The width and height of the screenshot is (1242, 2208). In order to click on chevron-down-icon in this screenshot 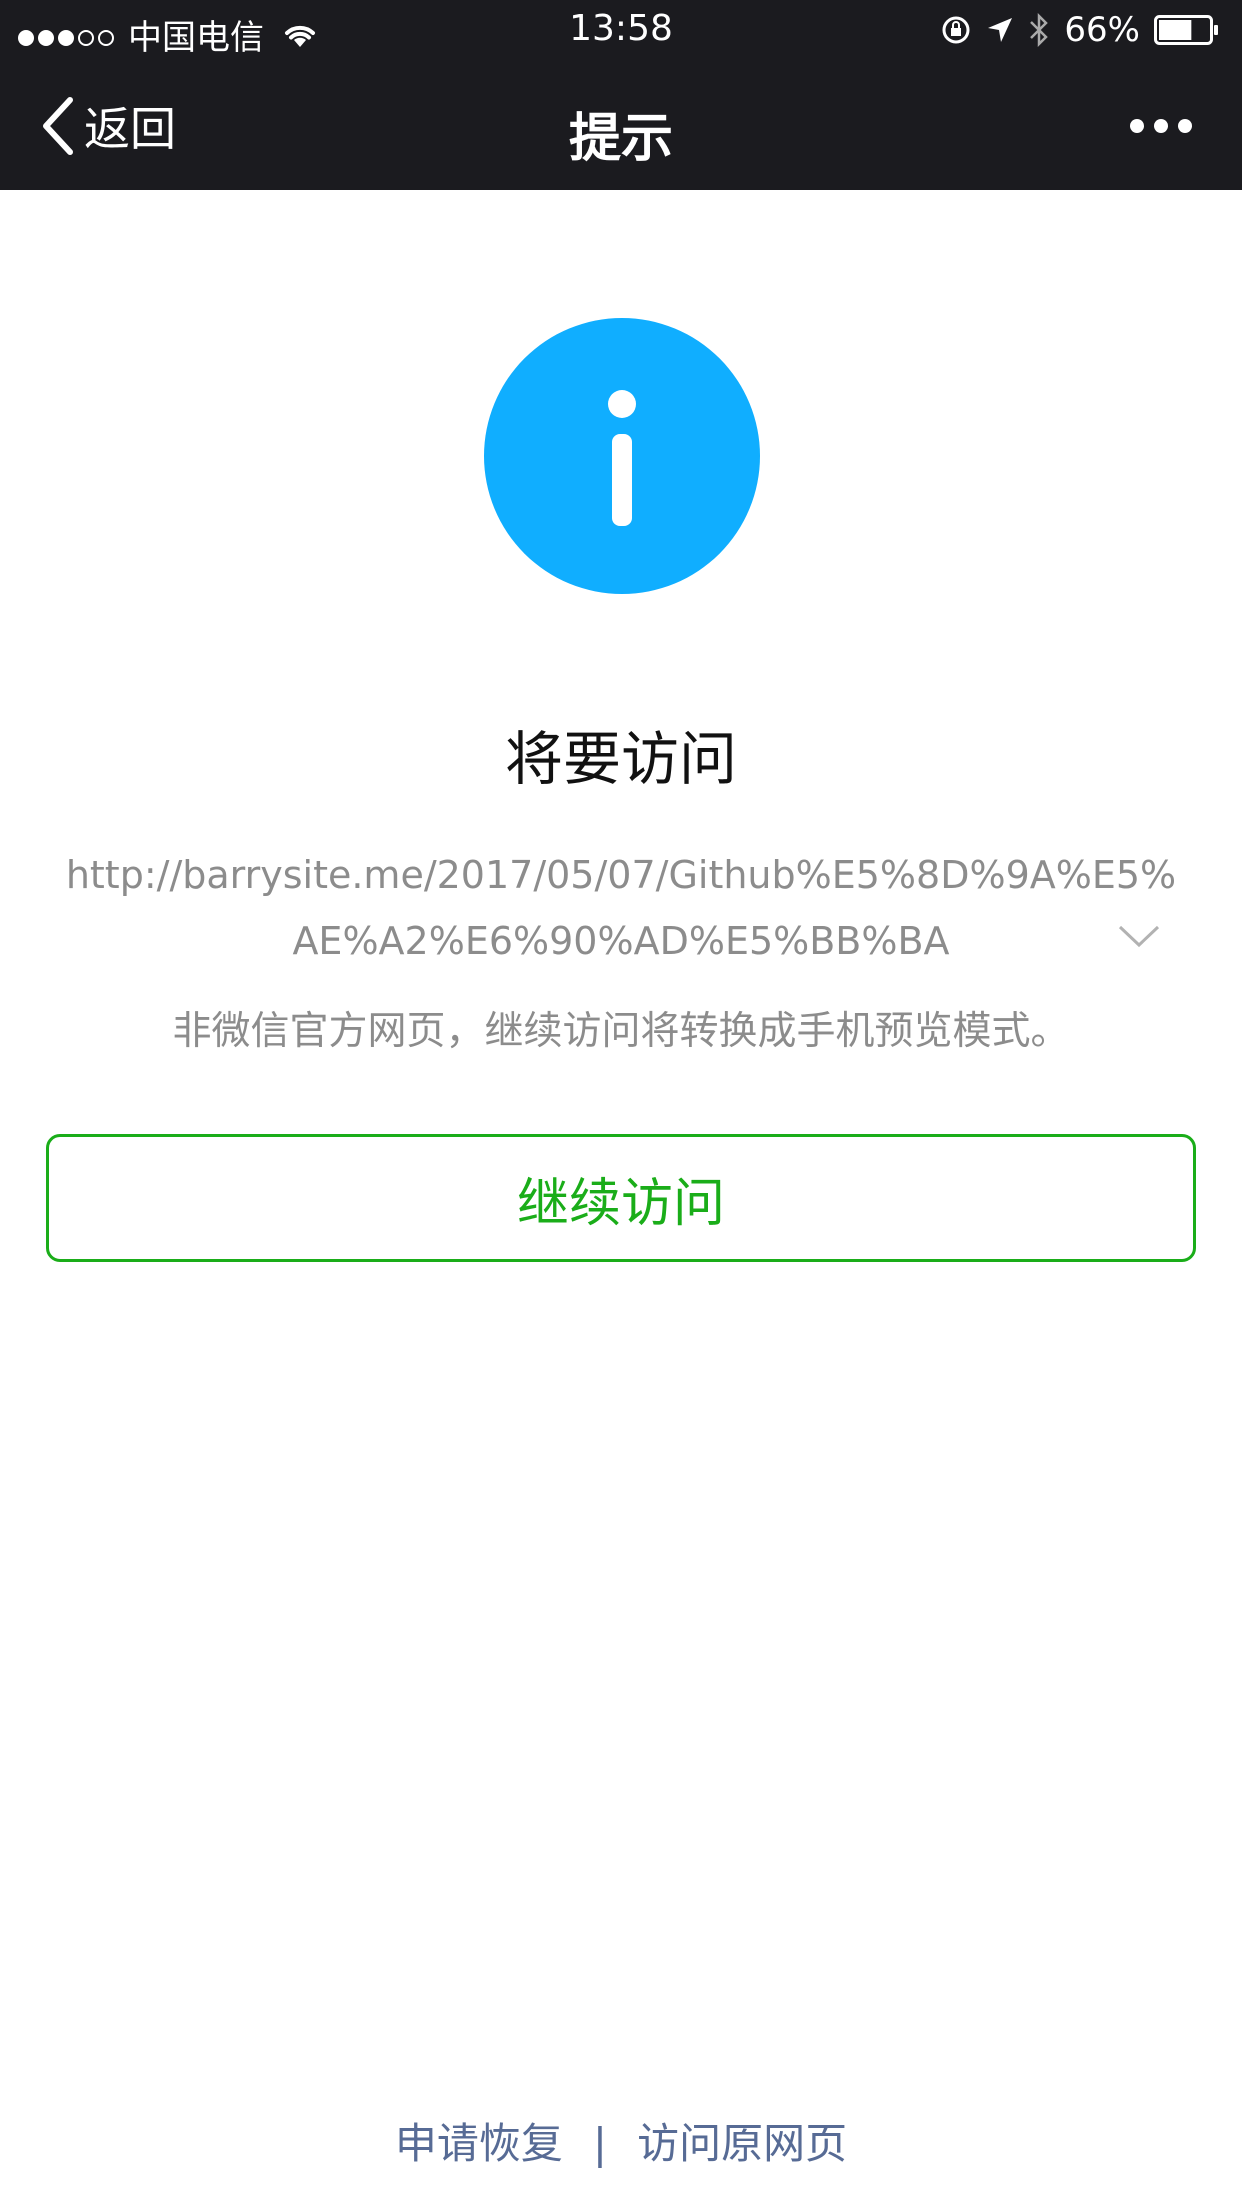, I will do `click(1139, 936)`.